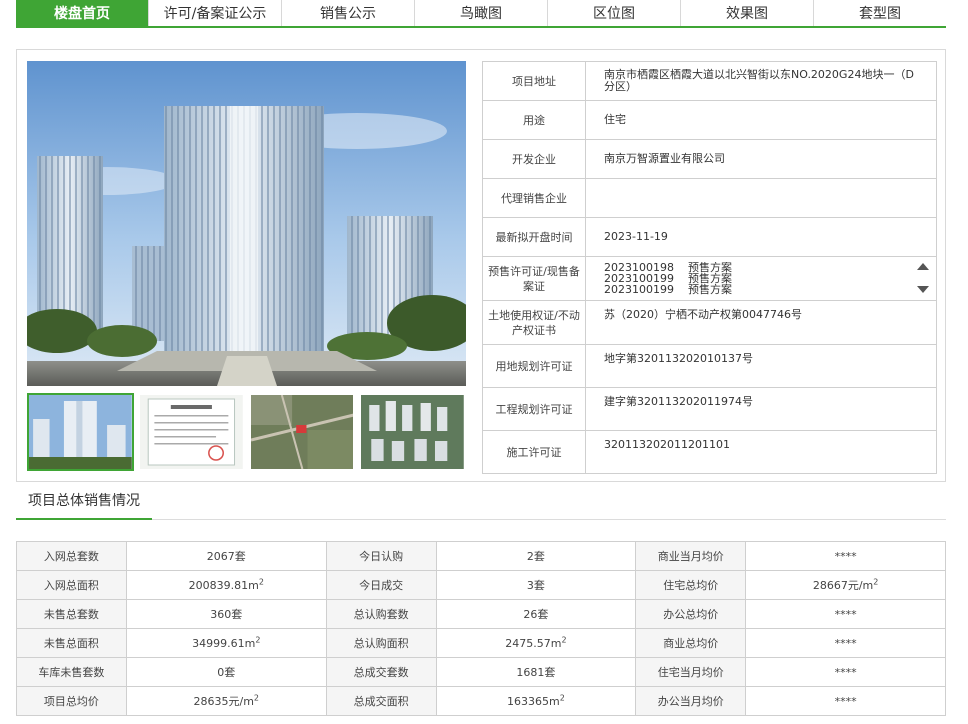  I want to click on stat-label: 总认购套数, so click(381, 614).